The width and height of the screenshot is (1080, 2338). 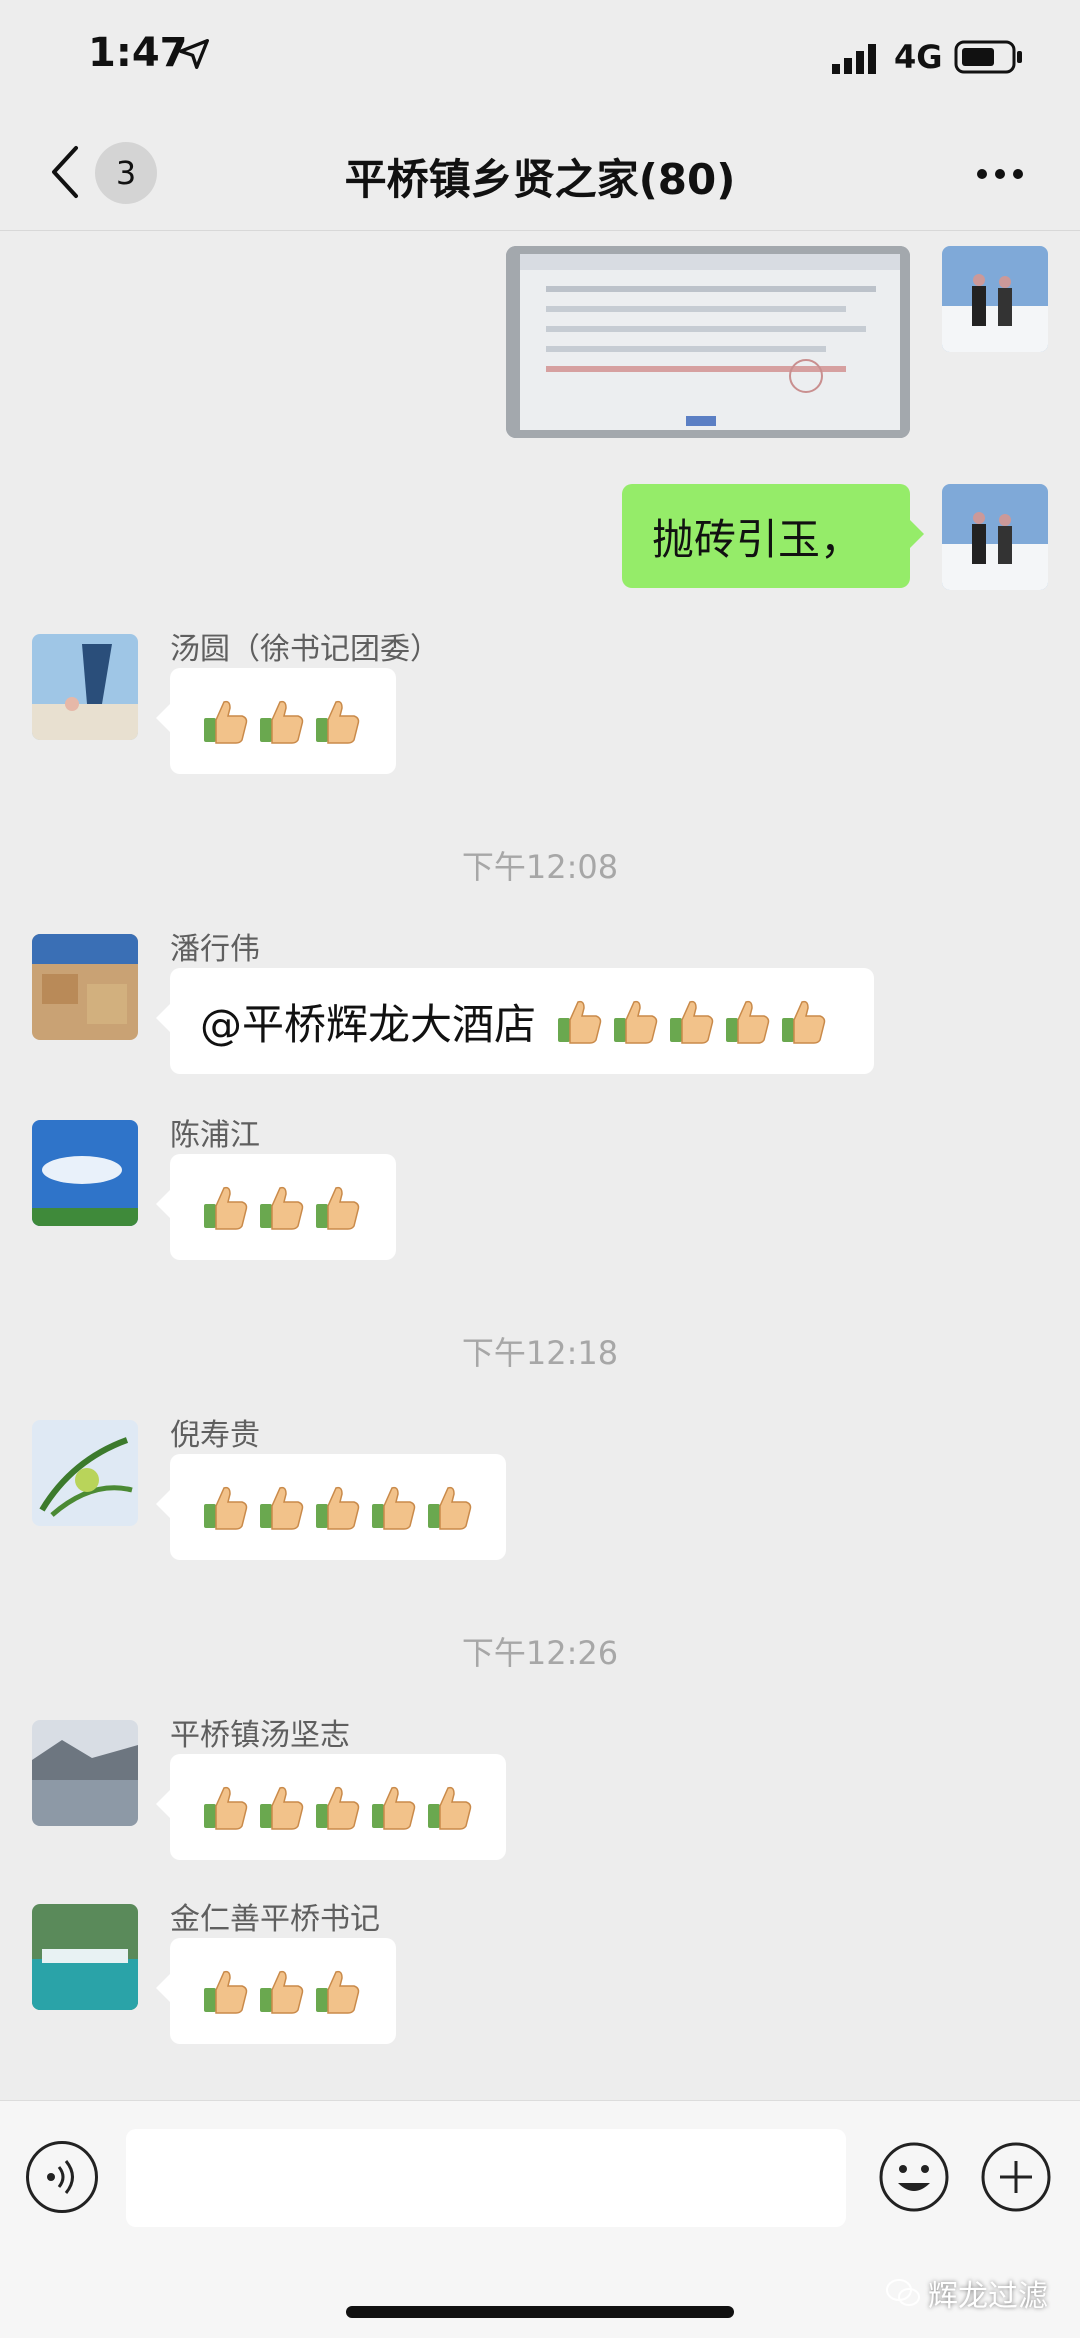 What do you see at coordinates (540, 1353) in the screenshot?
I see `timestamp: 下午12:18` at bounding box center [540, 1353].